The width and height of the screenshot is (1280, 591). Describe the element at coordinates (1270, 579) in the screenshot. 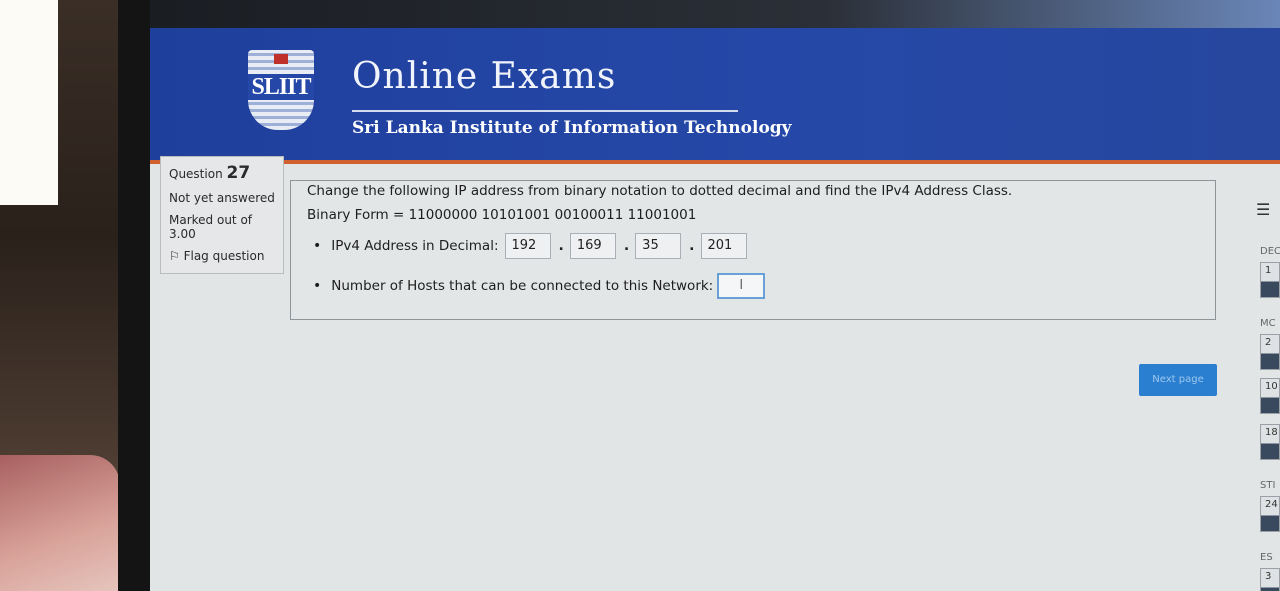

I see `nav-question-button: 3` at that location.